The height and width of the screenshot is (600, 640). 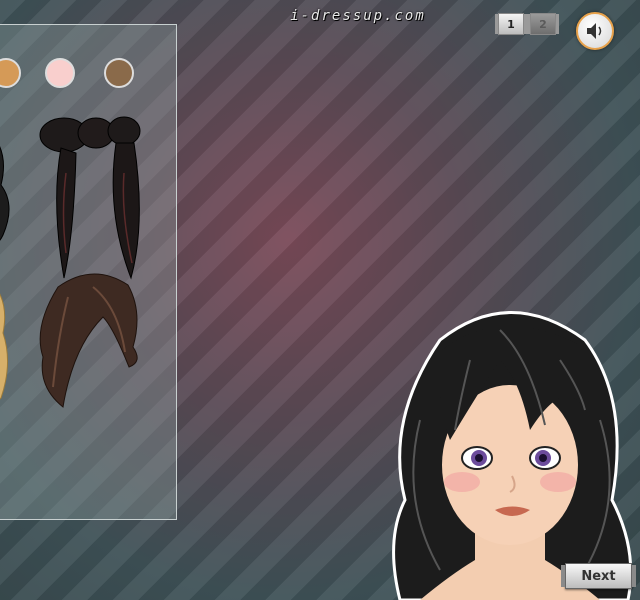 I want to click on hair-option-blonde-curly, so click(x=10, y=340).